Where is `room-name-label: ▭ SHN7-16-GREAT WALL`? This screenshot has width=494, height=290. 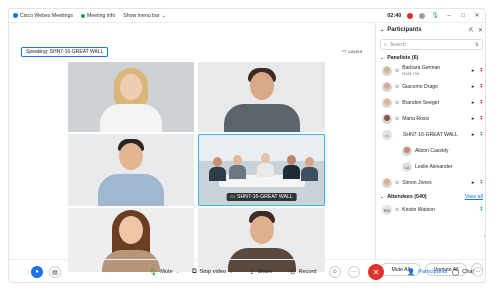
room-name-label: ▭ SHN7-16-GREAT WALL is located at coordinates (261, 197).